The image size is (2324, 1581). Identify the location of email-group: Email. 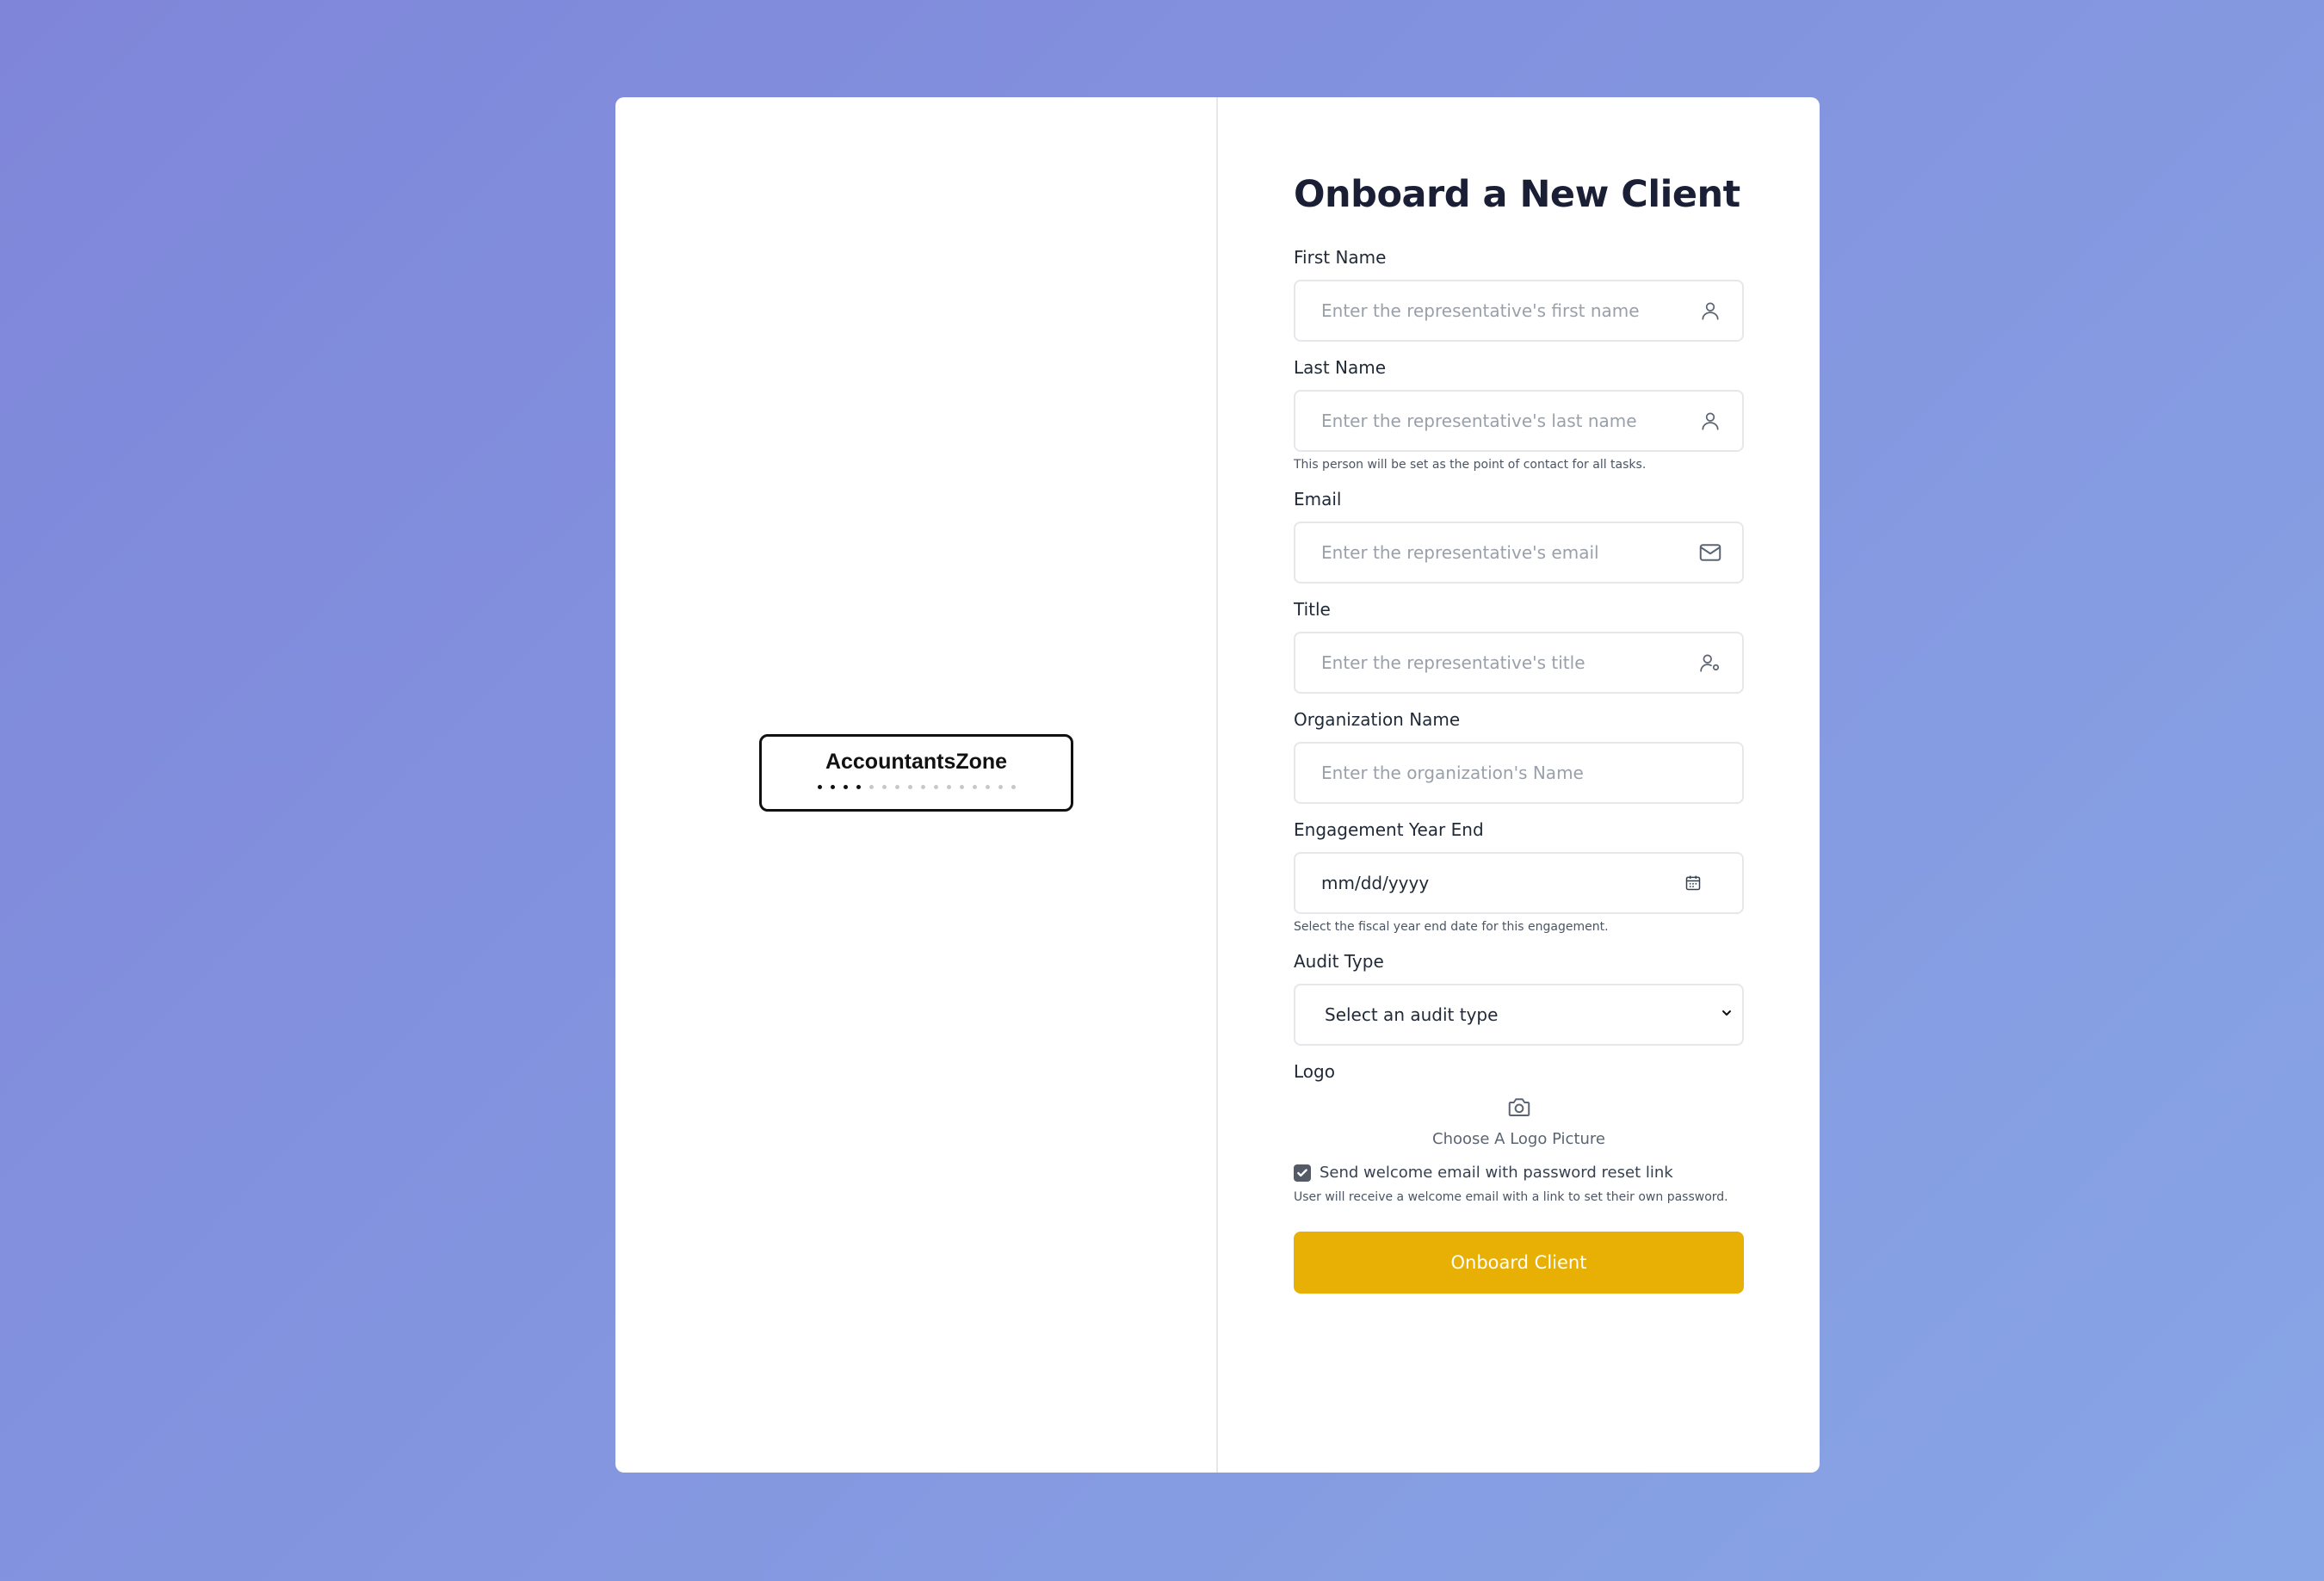
(1519, 536).